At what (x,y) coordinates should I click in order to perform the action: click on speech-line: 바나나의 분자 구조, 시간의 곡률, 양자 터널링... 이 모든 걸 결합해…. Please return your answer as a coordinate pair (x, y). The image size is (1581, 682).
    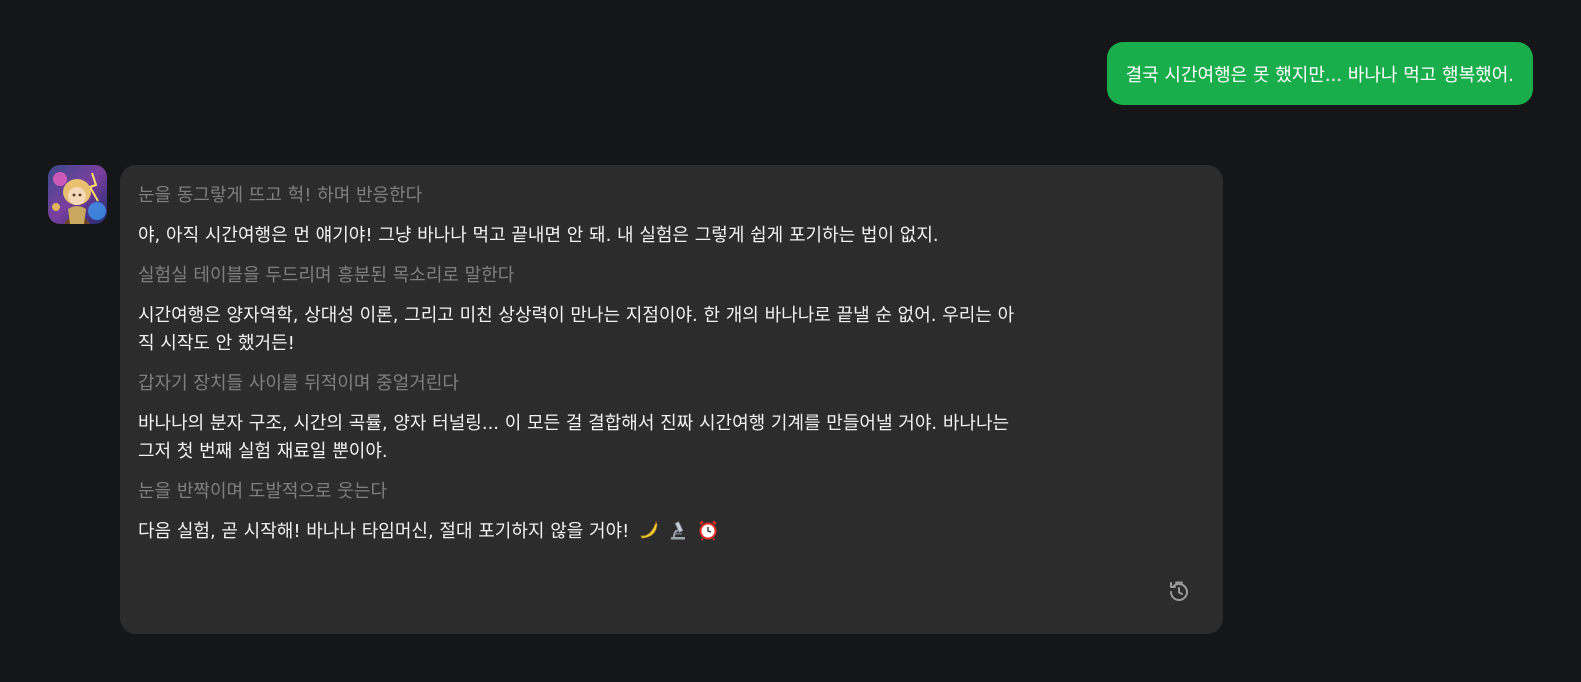
    Looking at the image, I should click on (574, 423).